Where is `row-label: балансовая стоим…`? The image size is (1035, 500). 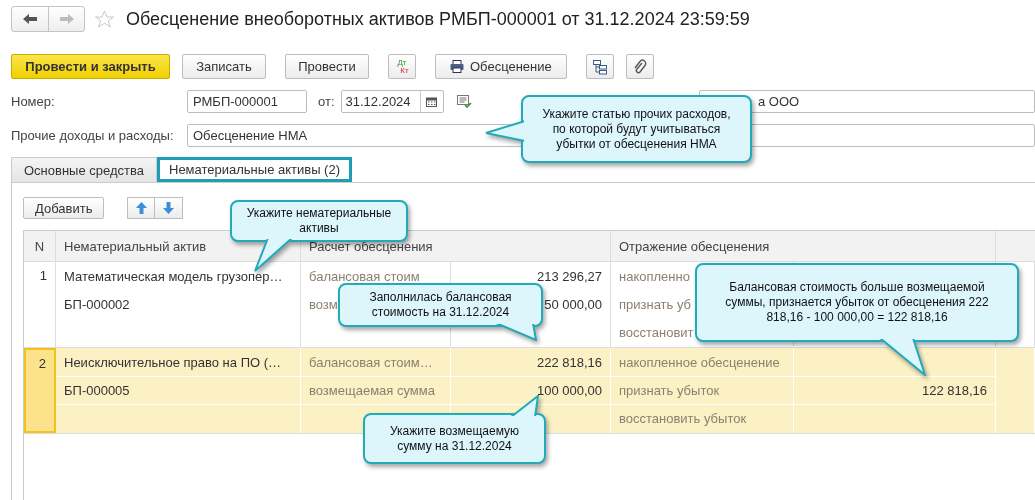
row-label: балансовая стоим… is located at coordinates (371, 362).